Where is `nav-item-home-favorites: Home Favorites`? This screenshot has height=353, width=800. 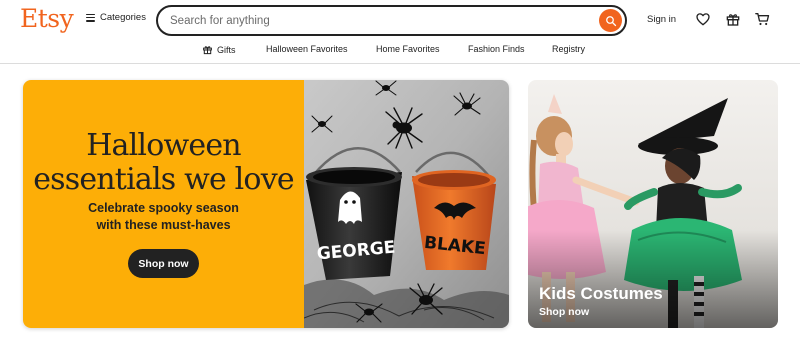
nav-item-home-favorites: Home Favorites is located at coordinates (408, 49).